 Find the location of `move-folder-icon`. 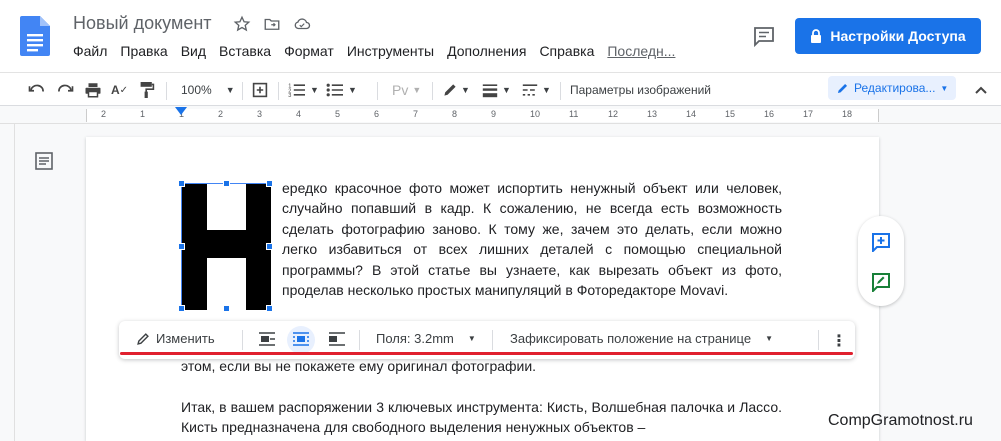

move-folder-icon is located at coordinates (272, 24).